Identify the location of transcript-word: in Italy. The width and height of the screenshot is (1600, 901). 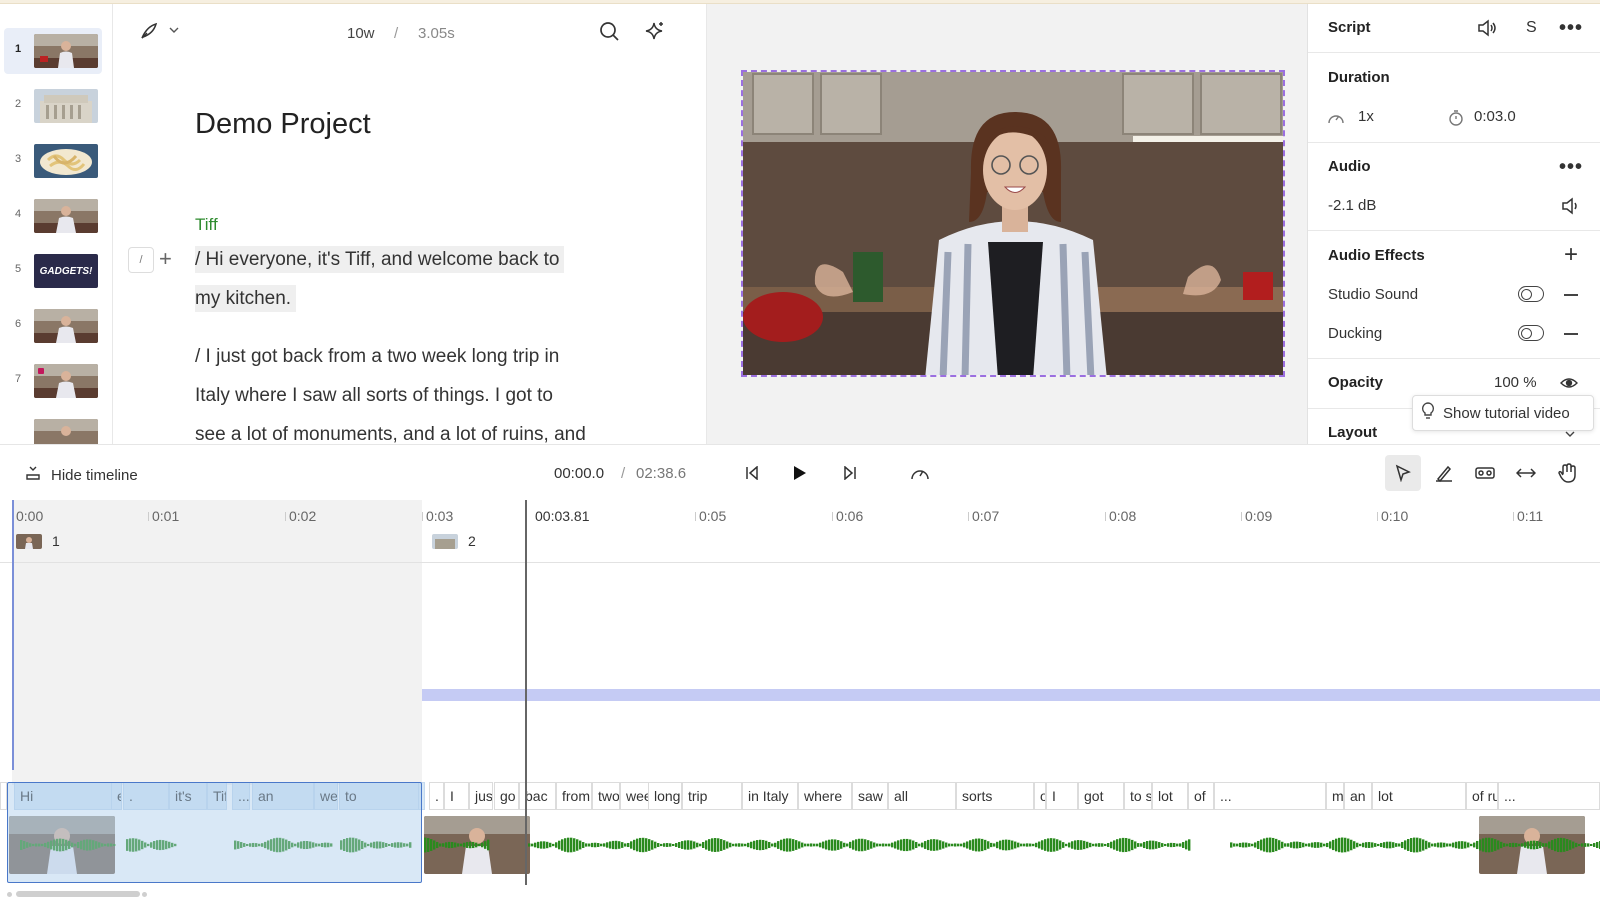
(770, 796).